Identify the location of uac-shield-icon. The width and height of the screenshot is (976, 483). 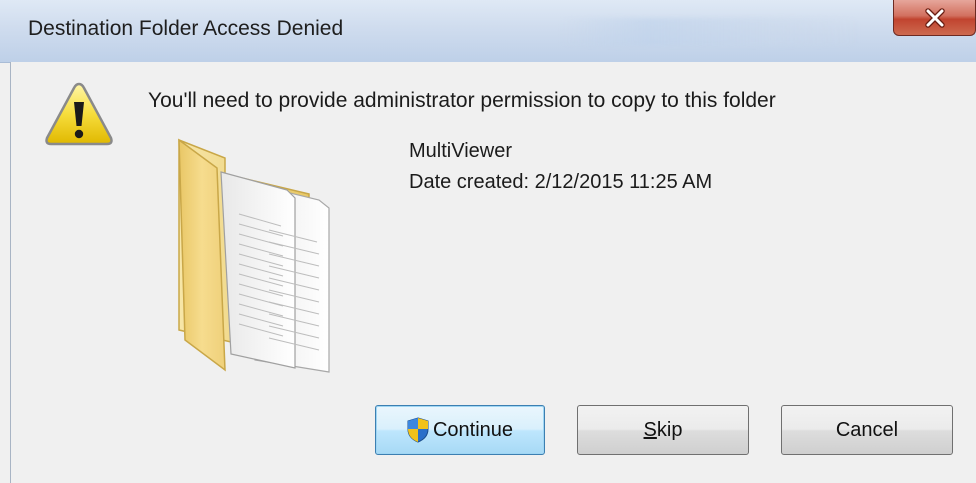
(418, 430).